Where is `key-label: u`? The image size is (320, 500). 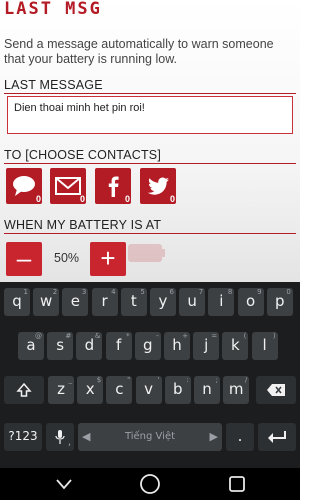
key-label: u is located at coordinates (192, 301).